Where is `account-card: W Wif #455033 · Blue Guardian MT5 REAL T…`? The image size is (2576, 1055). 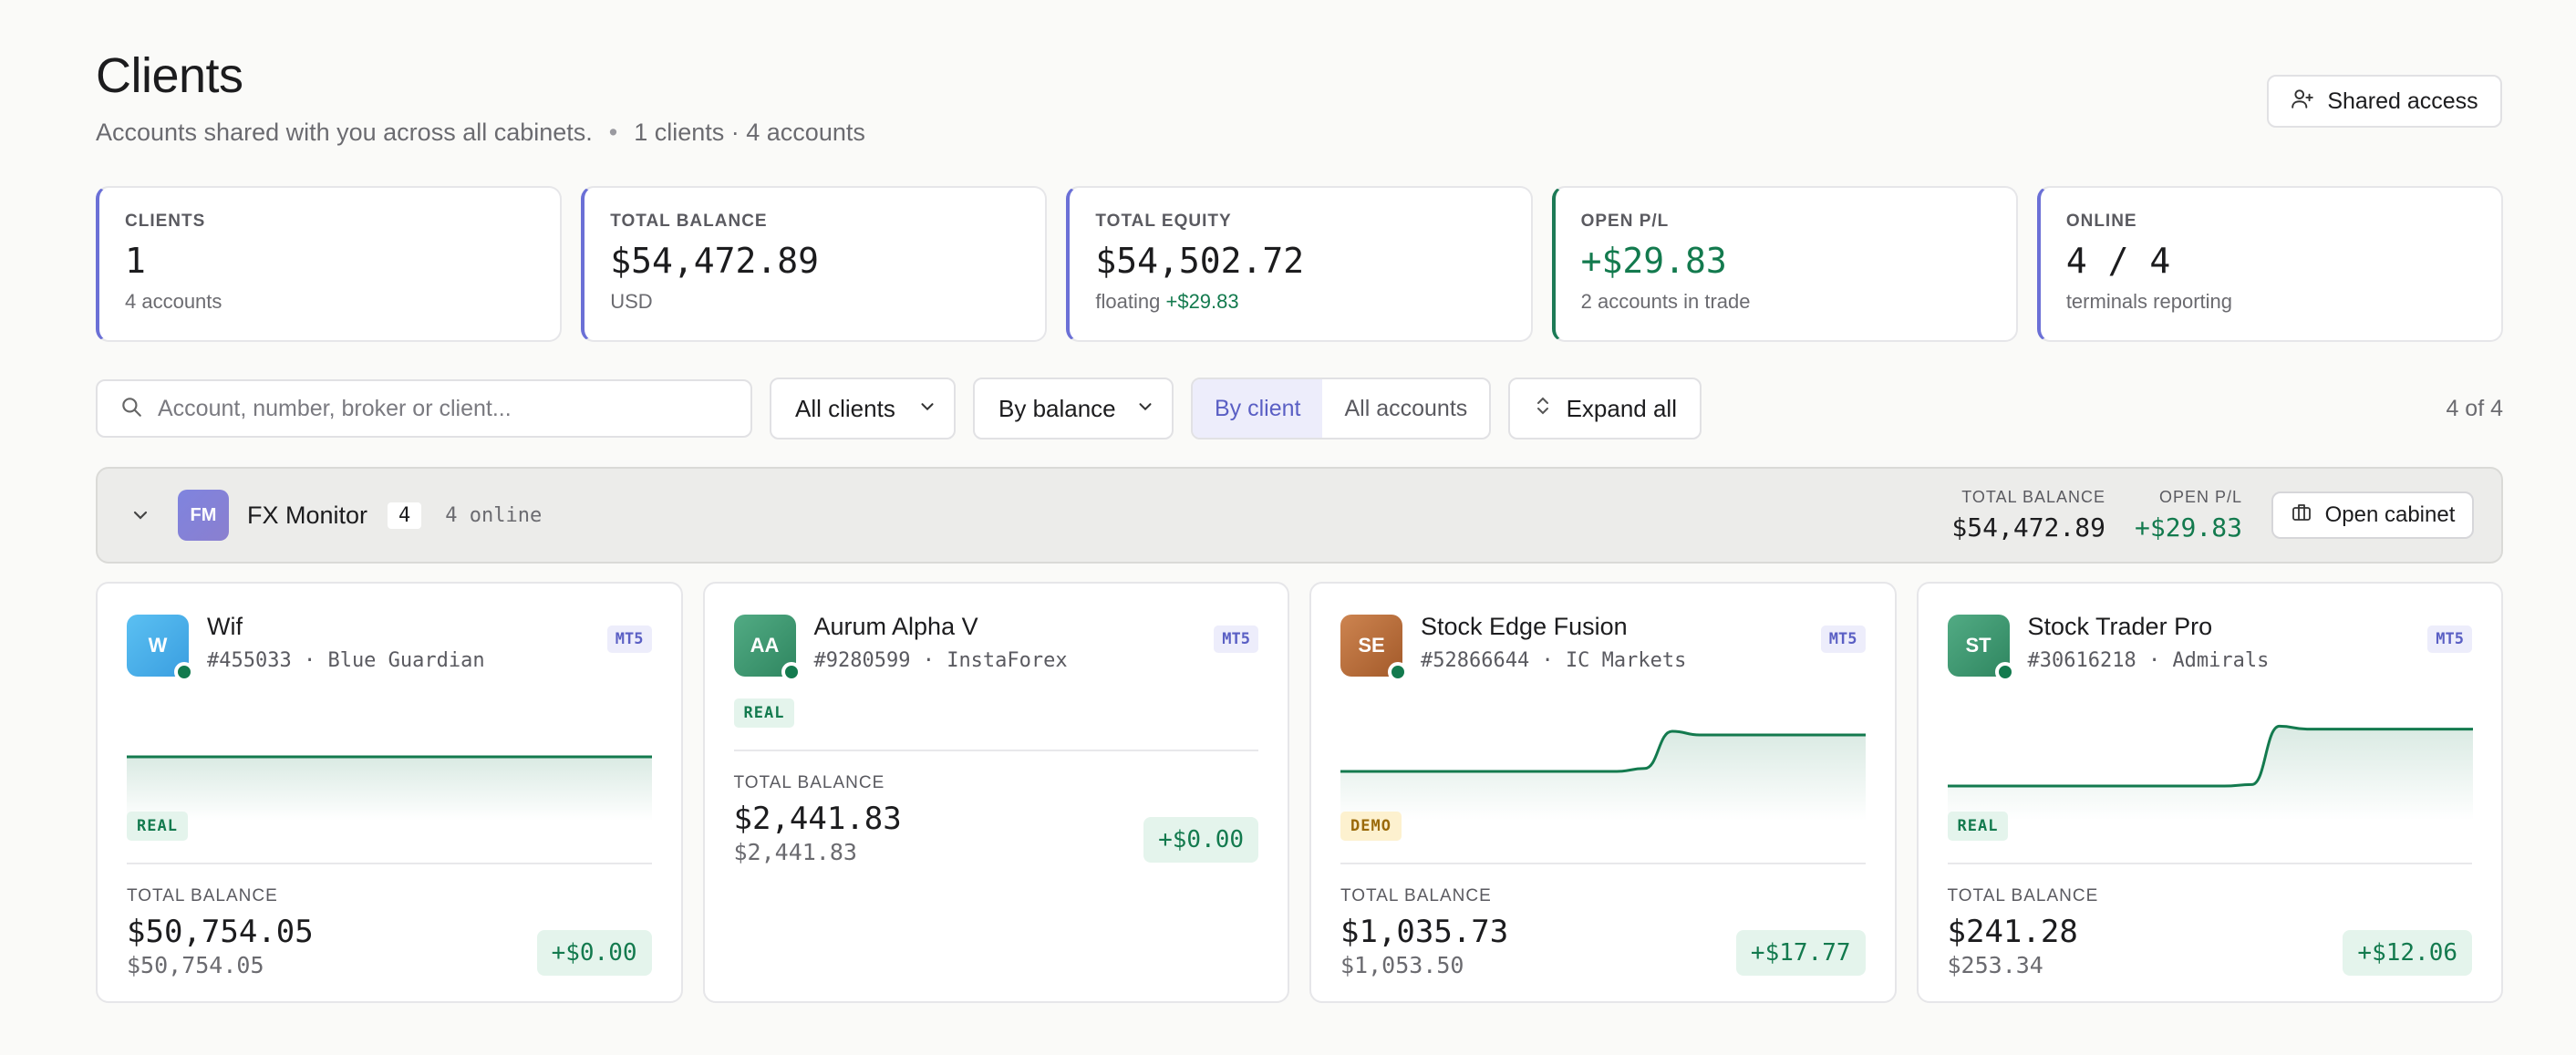
account-card: W Wif #455033 · Blue Guardian MT5 REAL T… is located at coordinates (389, 793).